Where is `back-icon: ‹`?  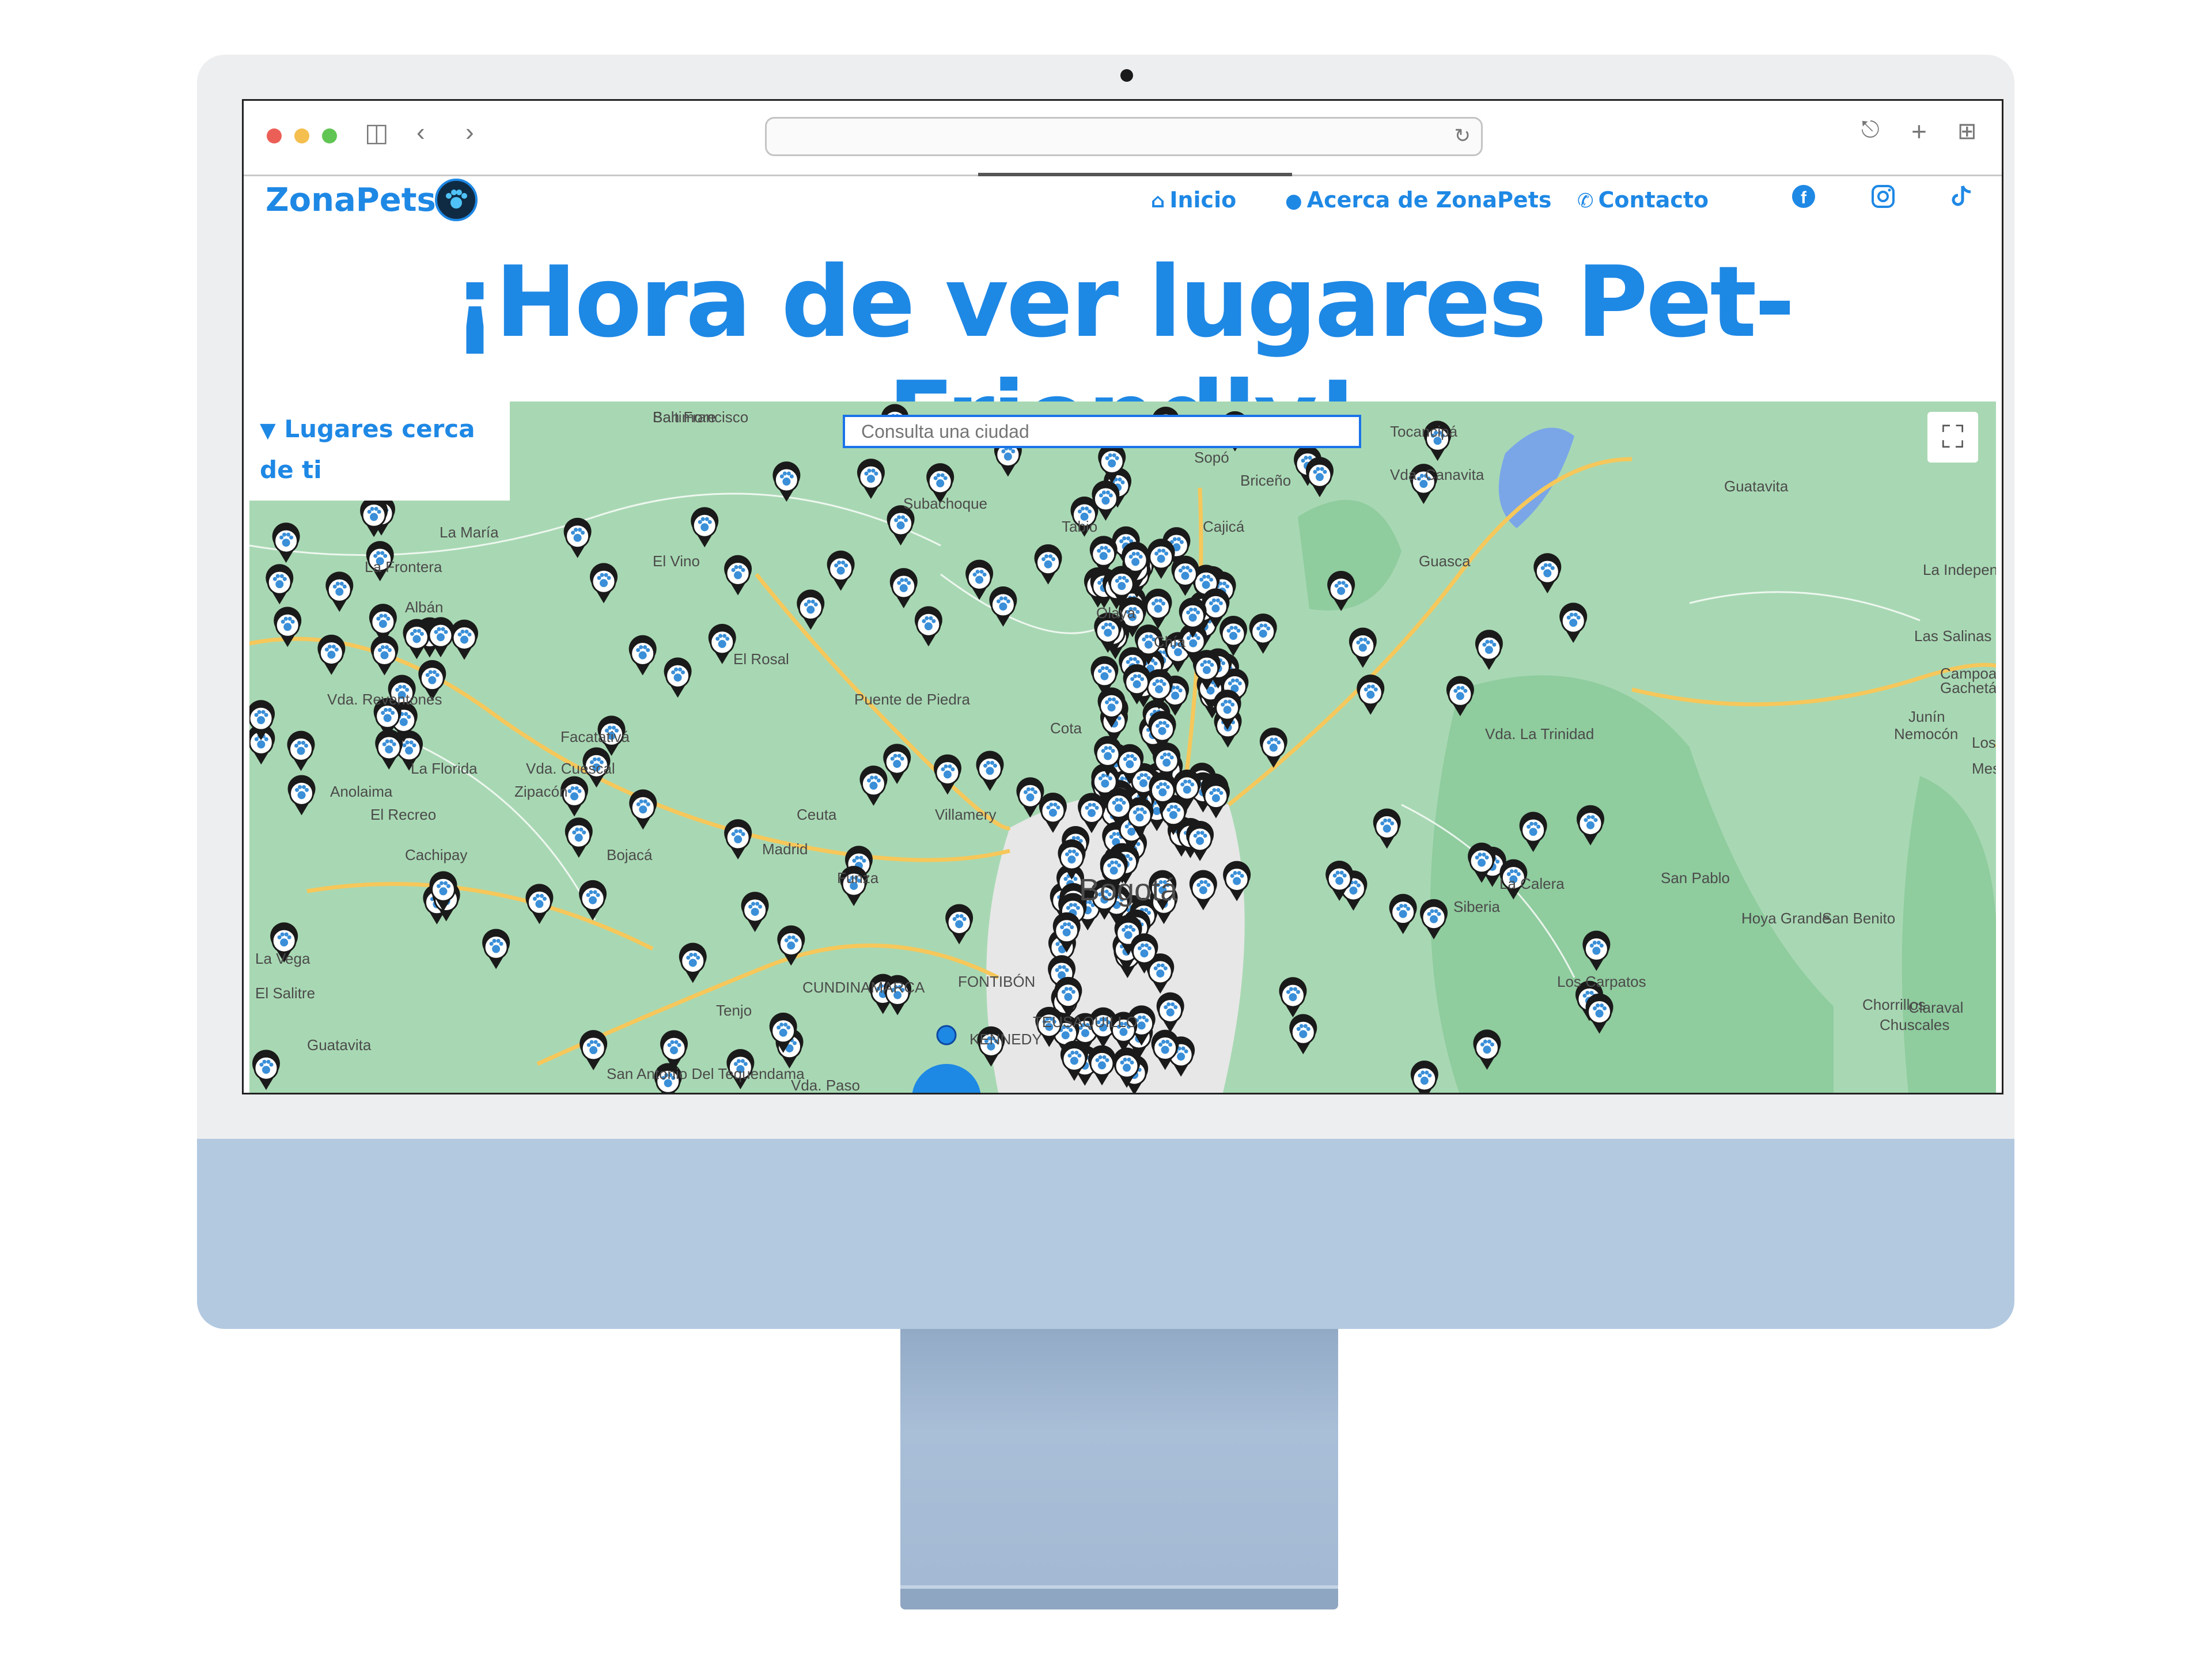
back-icon: ‹ is located at coordinates (420, 132).